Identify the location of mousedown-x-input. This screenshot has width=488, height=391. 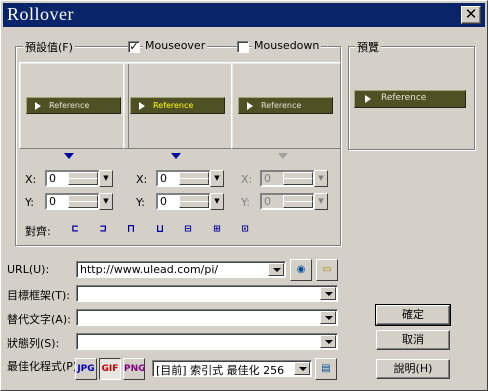
(273, 178).